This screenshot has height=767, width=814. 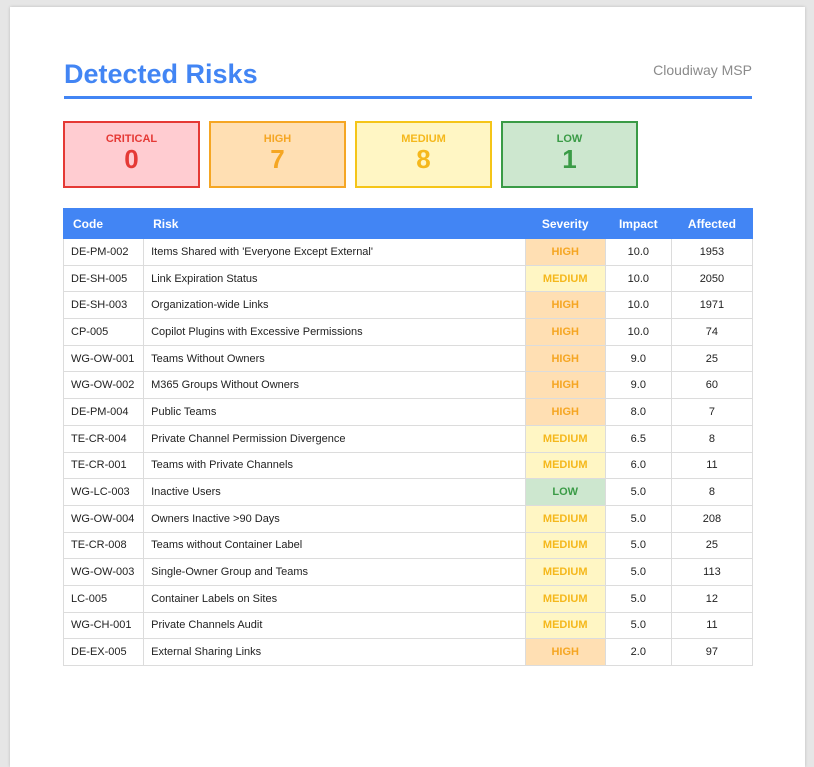 I want to click on cell-code: WG-OW-001, so click(x=103, y=358).